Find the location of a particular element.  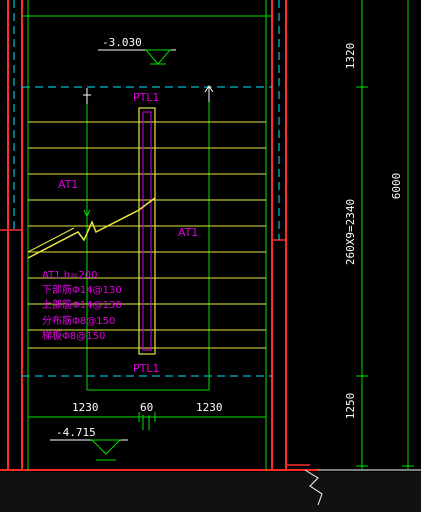

dim-right-bottom: 1250 is located at coordinates (350, 406).